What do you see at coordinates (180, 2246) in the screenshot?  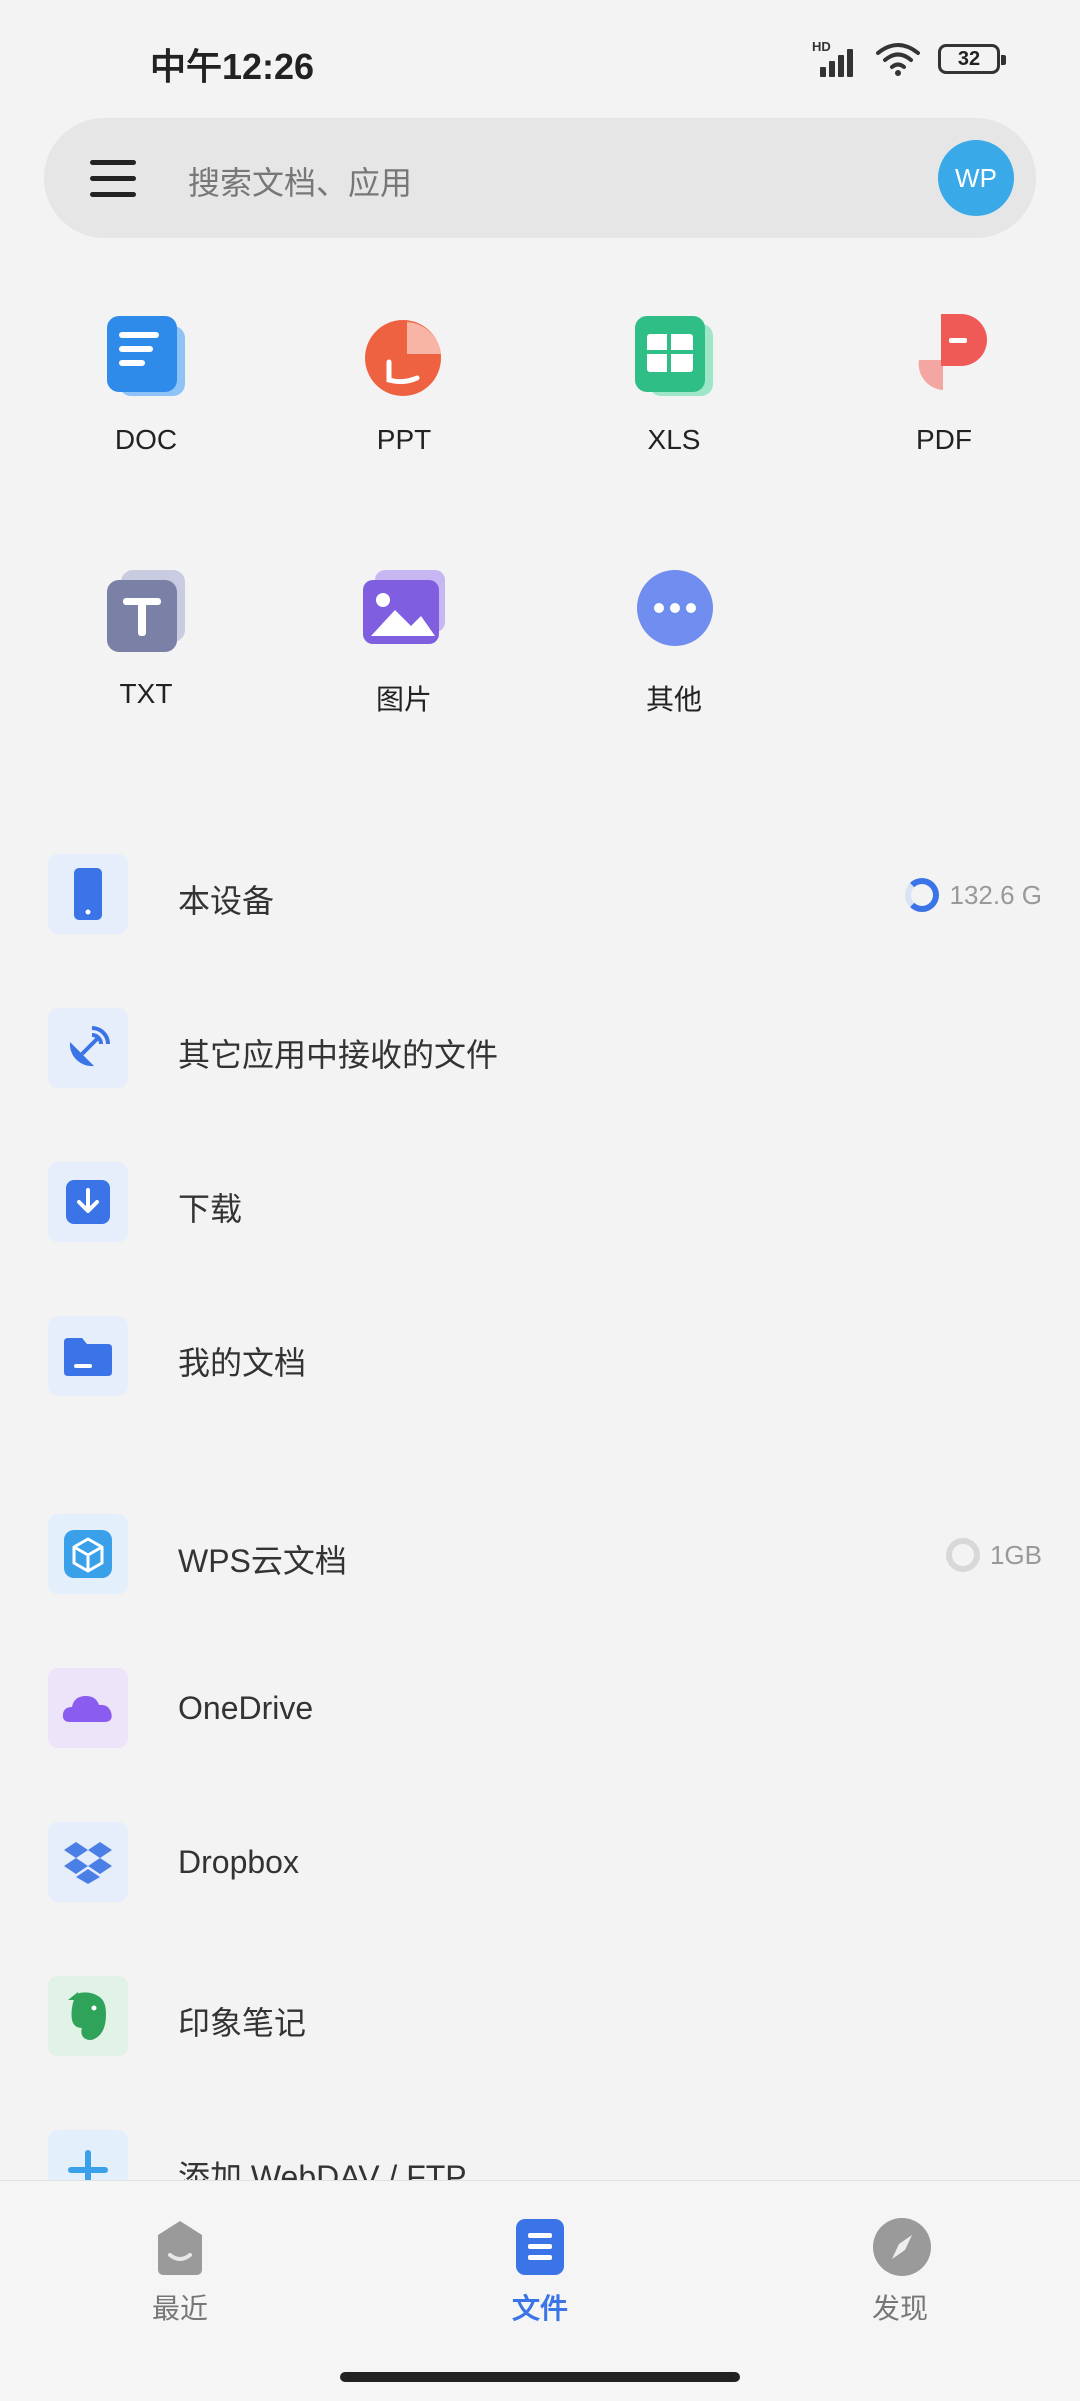 I see `recent-icon` at bounding box center [180, 2246].